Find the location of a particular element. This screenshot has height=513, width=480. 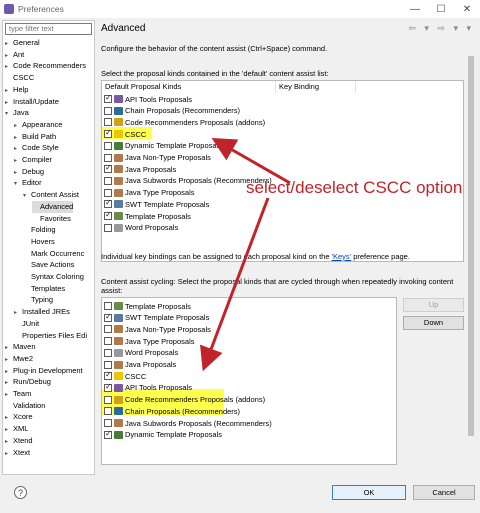

column-key-binding: Key Binding is located at coordinates (316, 87).